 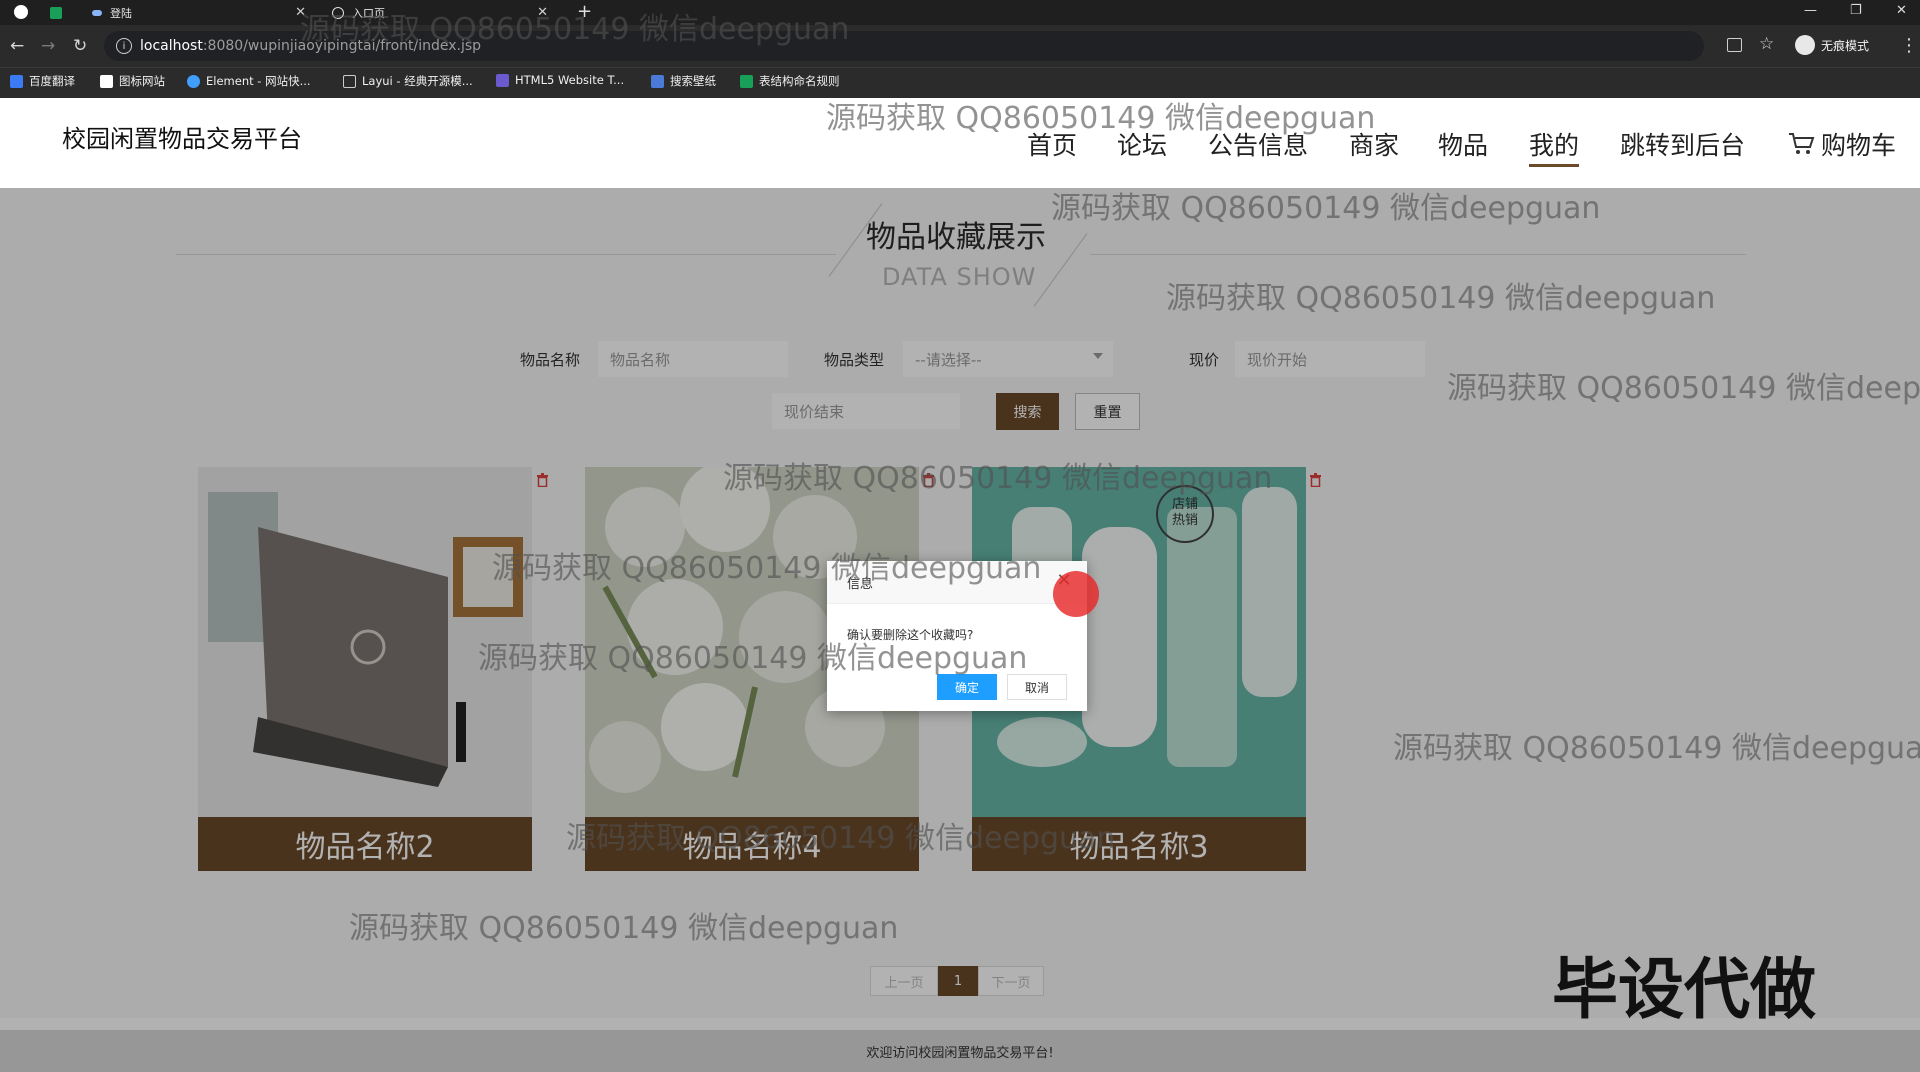 What do you see at coordinates (1037, 687) in the screenshot?
I see `cancel-button: 取消` at bounding box center [1037, 687].